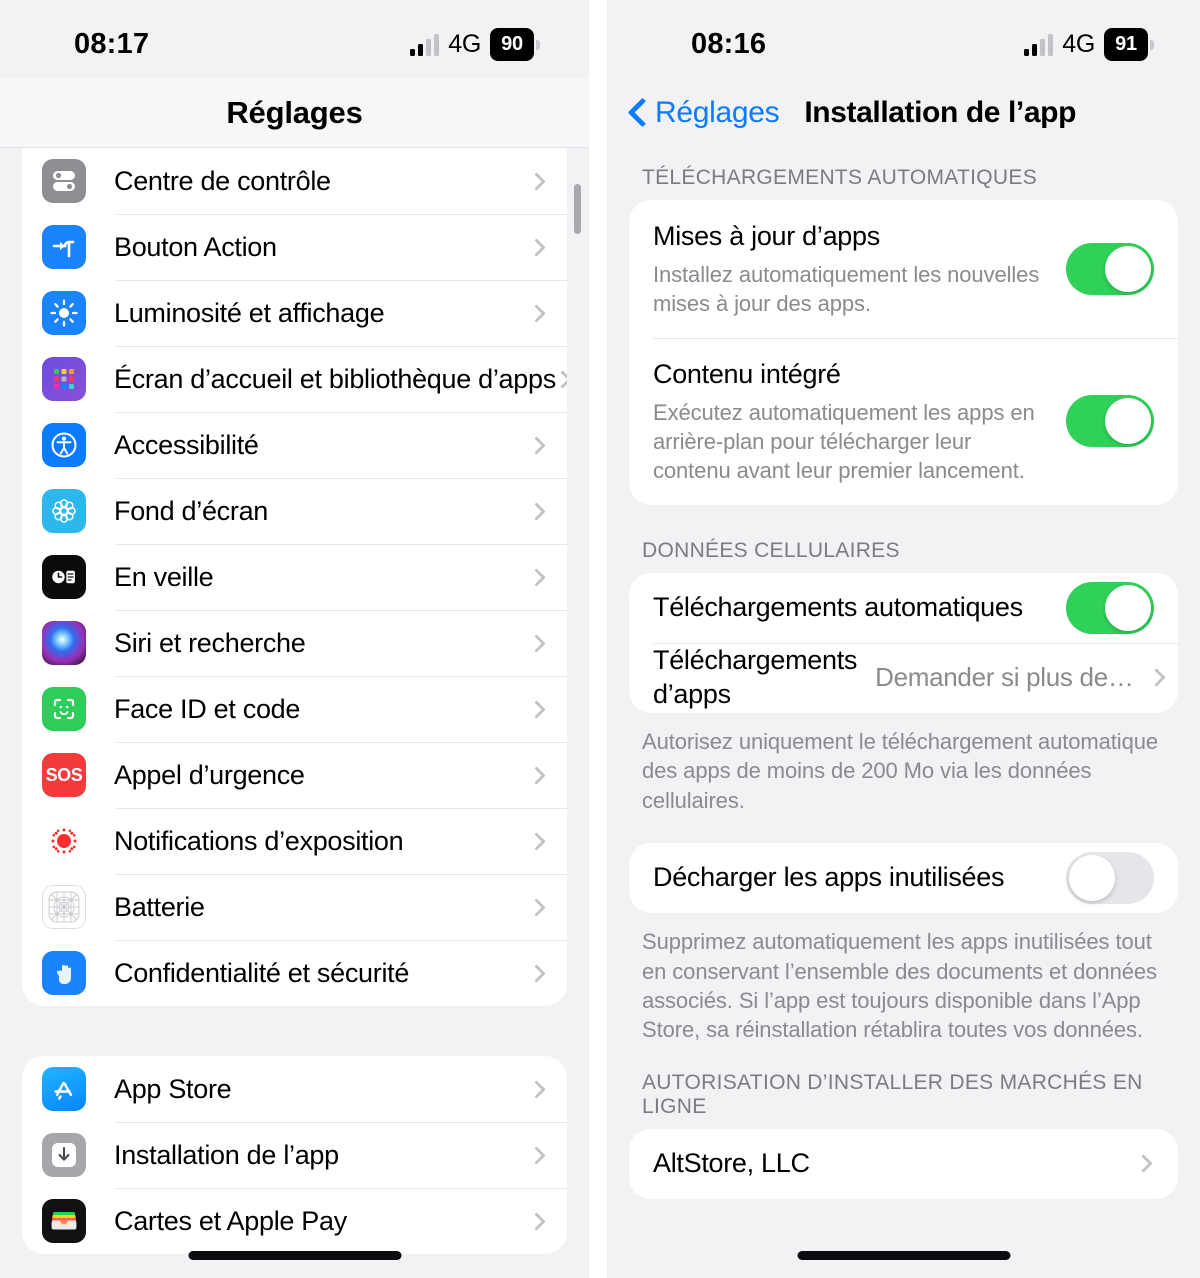 This screenshot has height=1278, width=1200. I want to click on settings-navbar: Réglages, so click(294, 113).